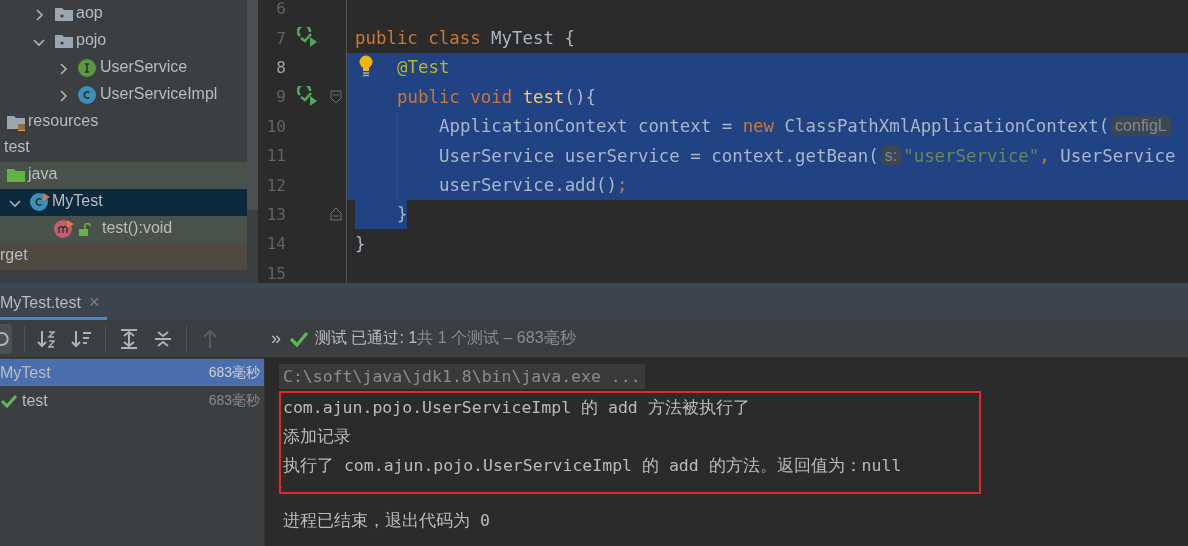  Describe the element at coordinates (6, 338) in the screenshot. I see `rerun-button` at that location.